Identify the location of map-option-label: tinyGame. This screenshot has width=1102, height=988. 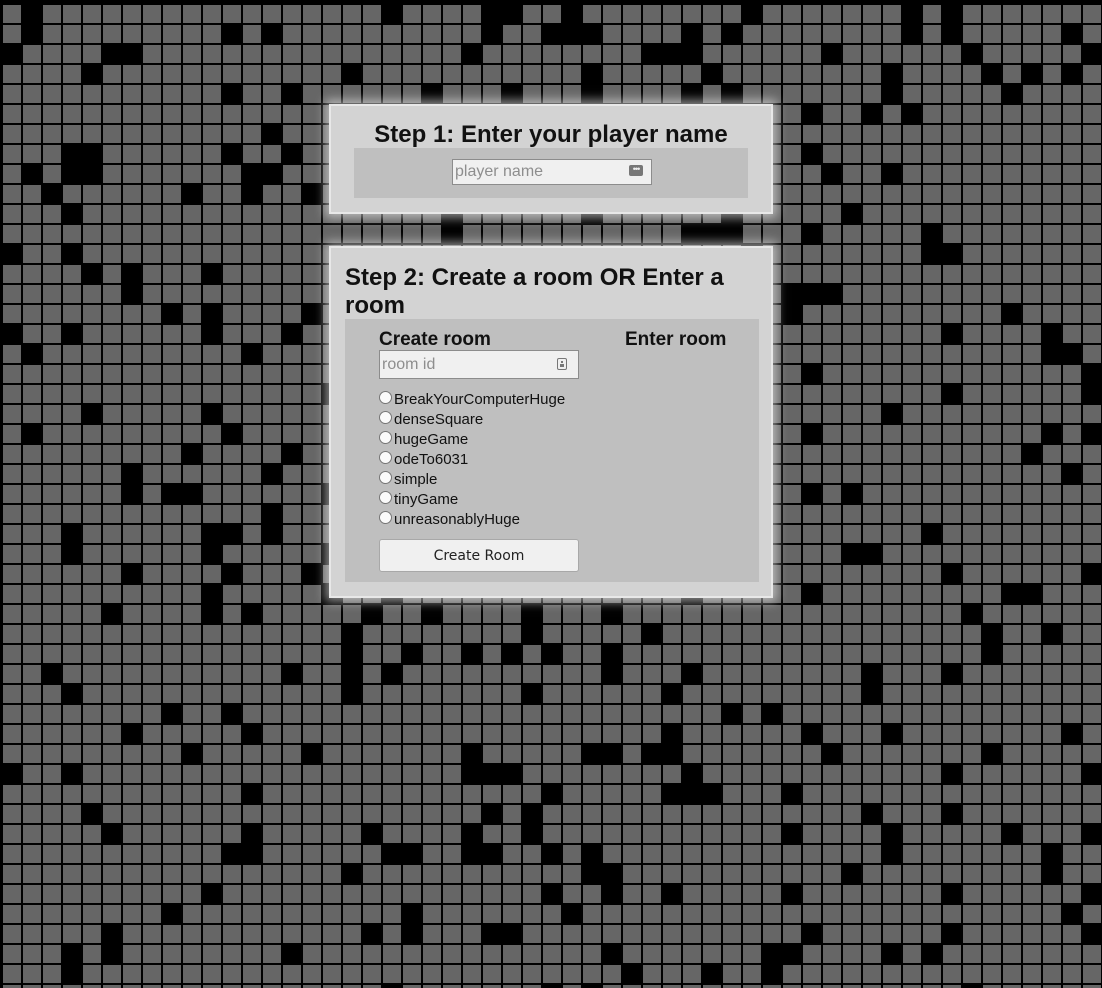
(426, 499).